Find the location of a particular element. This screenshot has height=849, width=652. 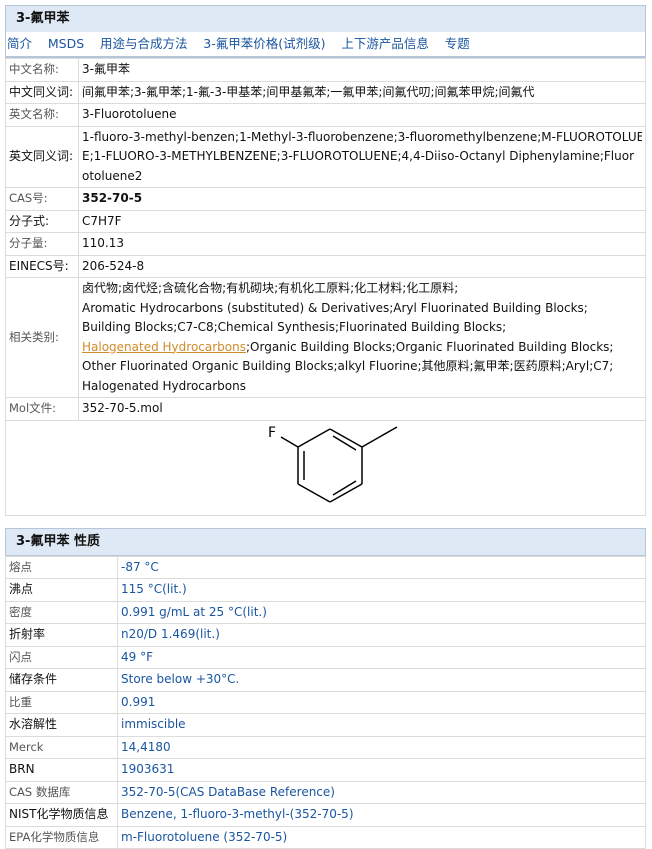

property-name: 熔点 is located at coordinates (62, 567).